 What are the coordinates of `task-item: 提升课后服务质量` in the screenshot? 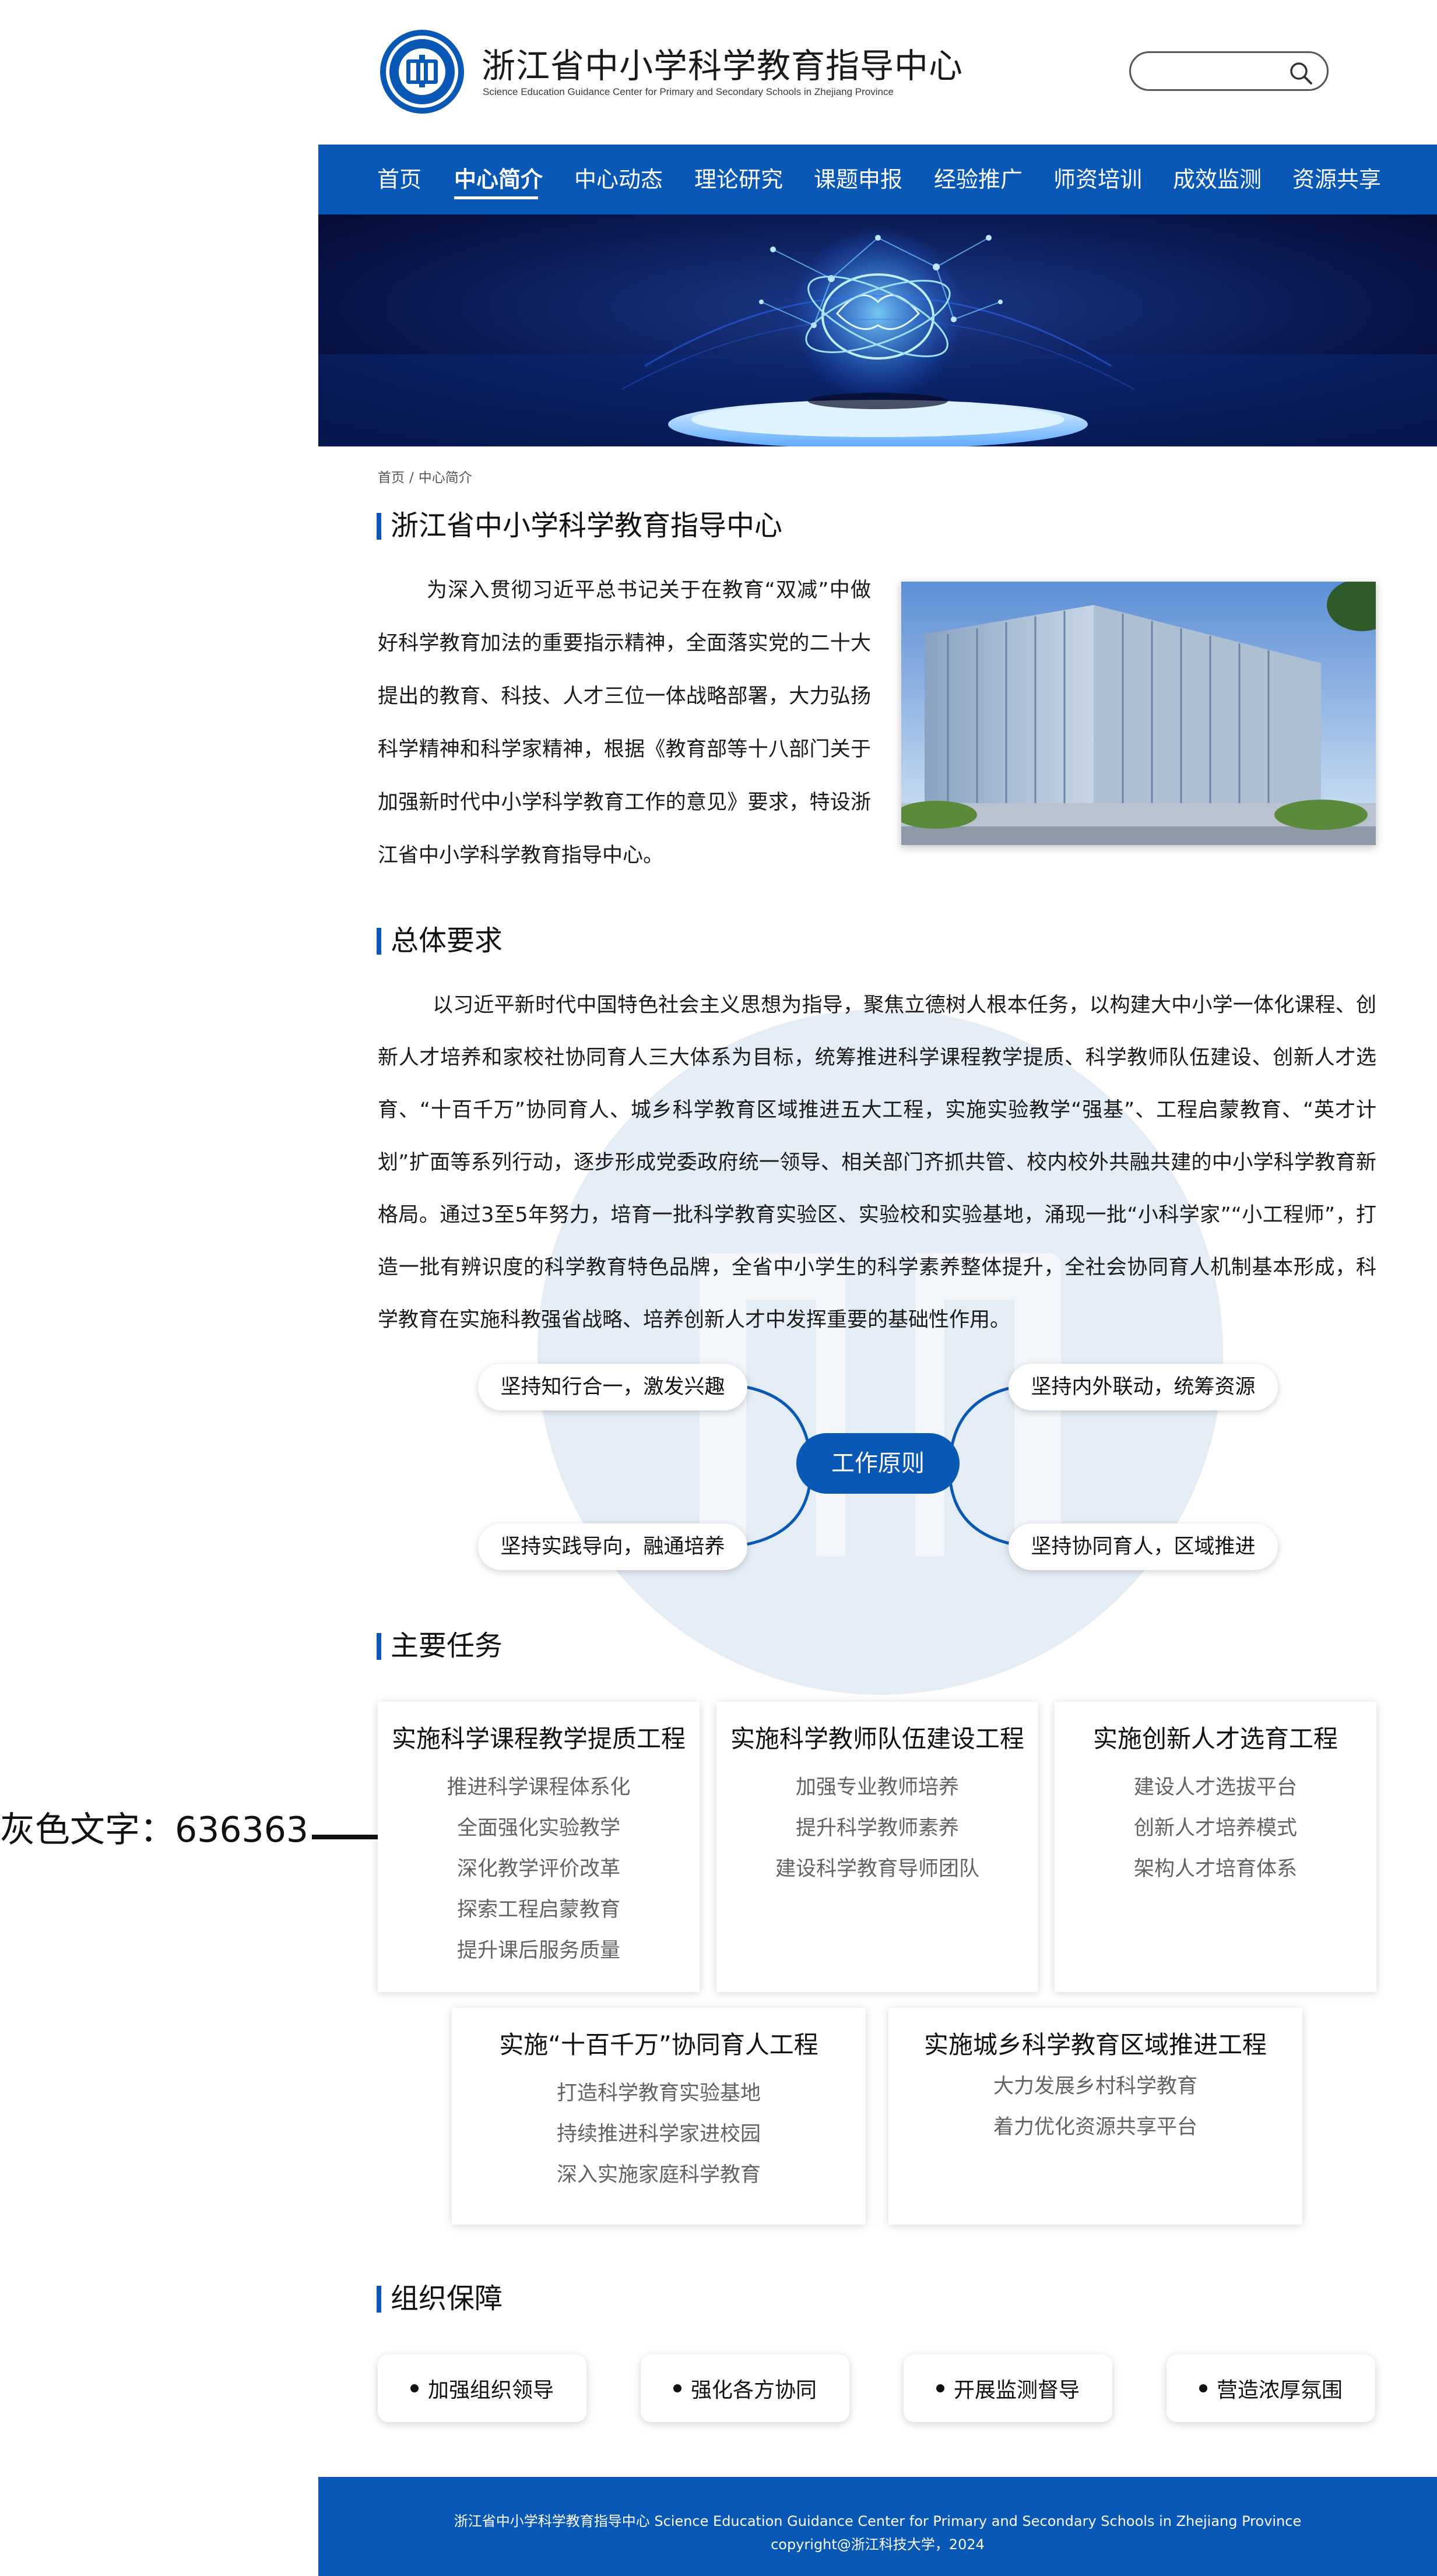 It's located at (538, 1951).